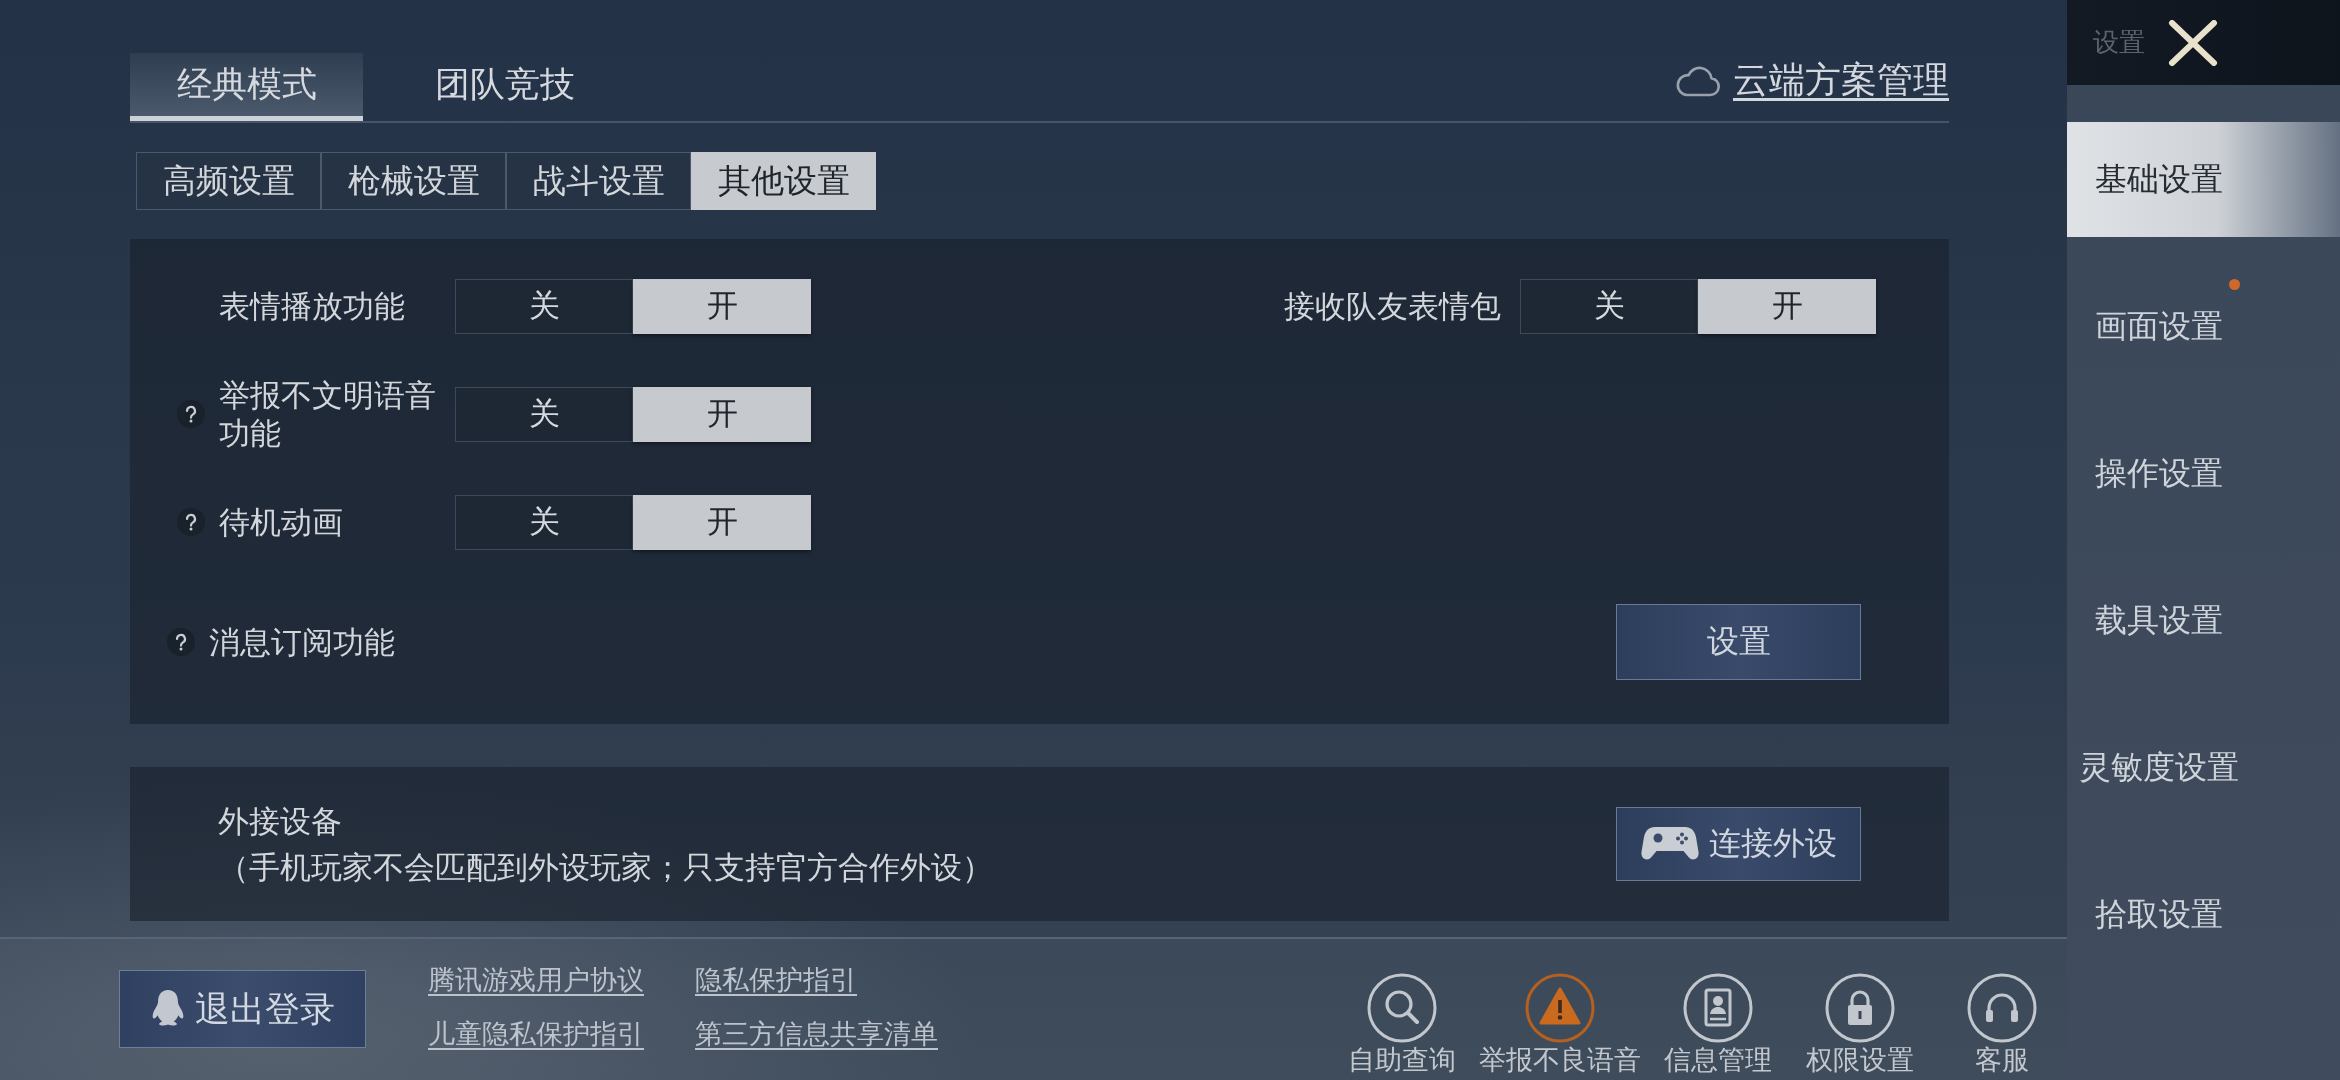 This screenshot has width=2340, height=1080. What do you see at coordinates (783, 181) in the screenshot?
I see `settings-subtab: 其他设置` at bounding box center [783, 181].